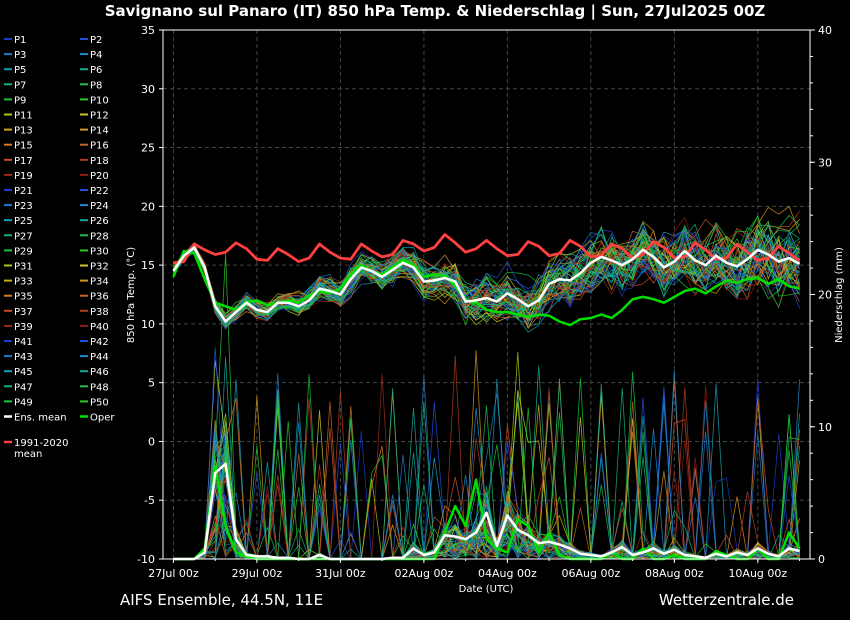  I want to click on legend-entry: P1, so click(20, 40).